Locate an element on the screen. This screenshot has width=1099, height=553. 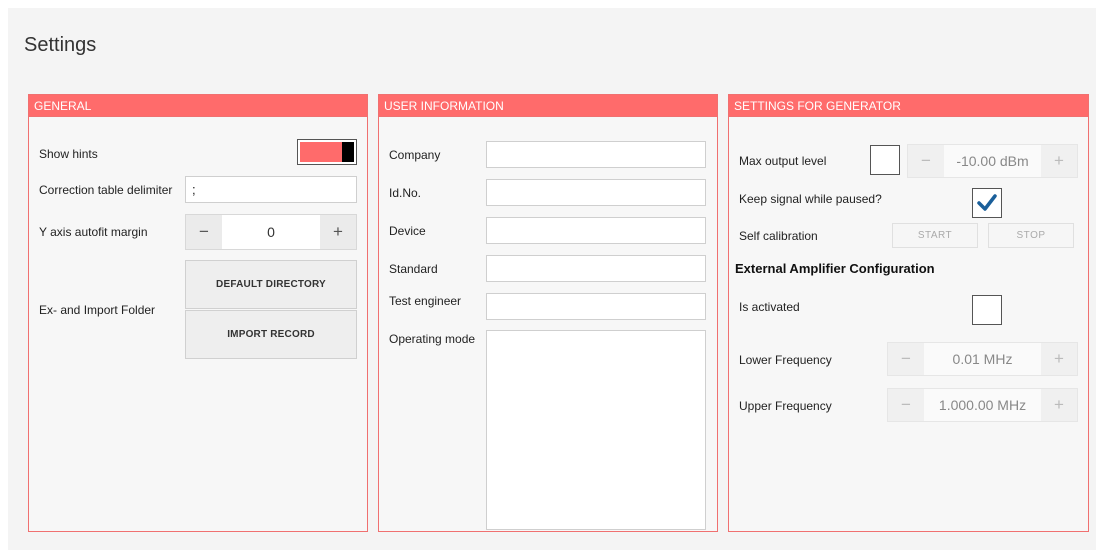
upper-frequency-plus-button: + is located at coordinates (1059, 405).